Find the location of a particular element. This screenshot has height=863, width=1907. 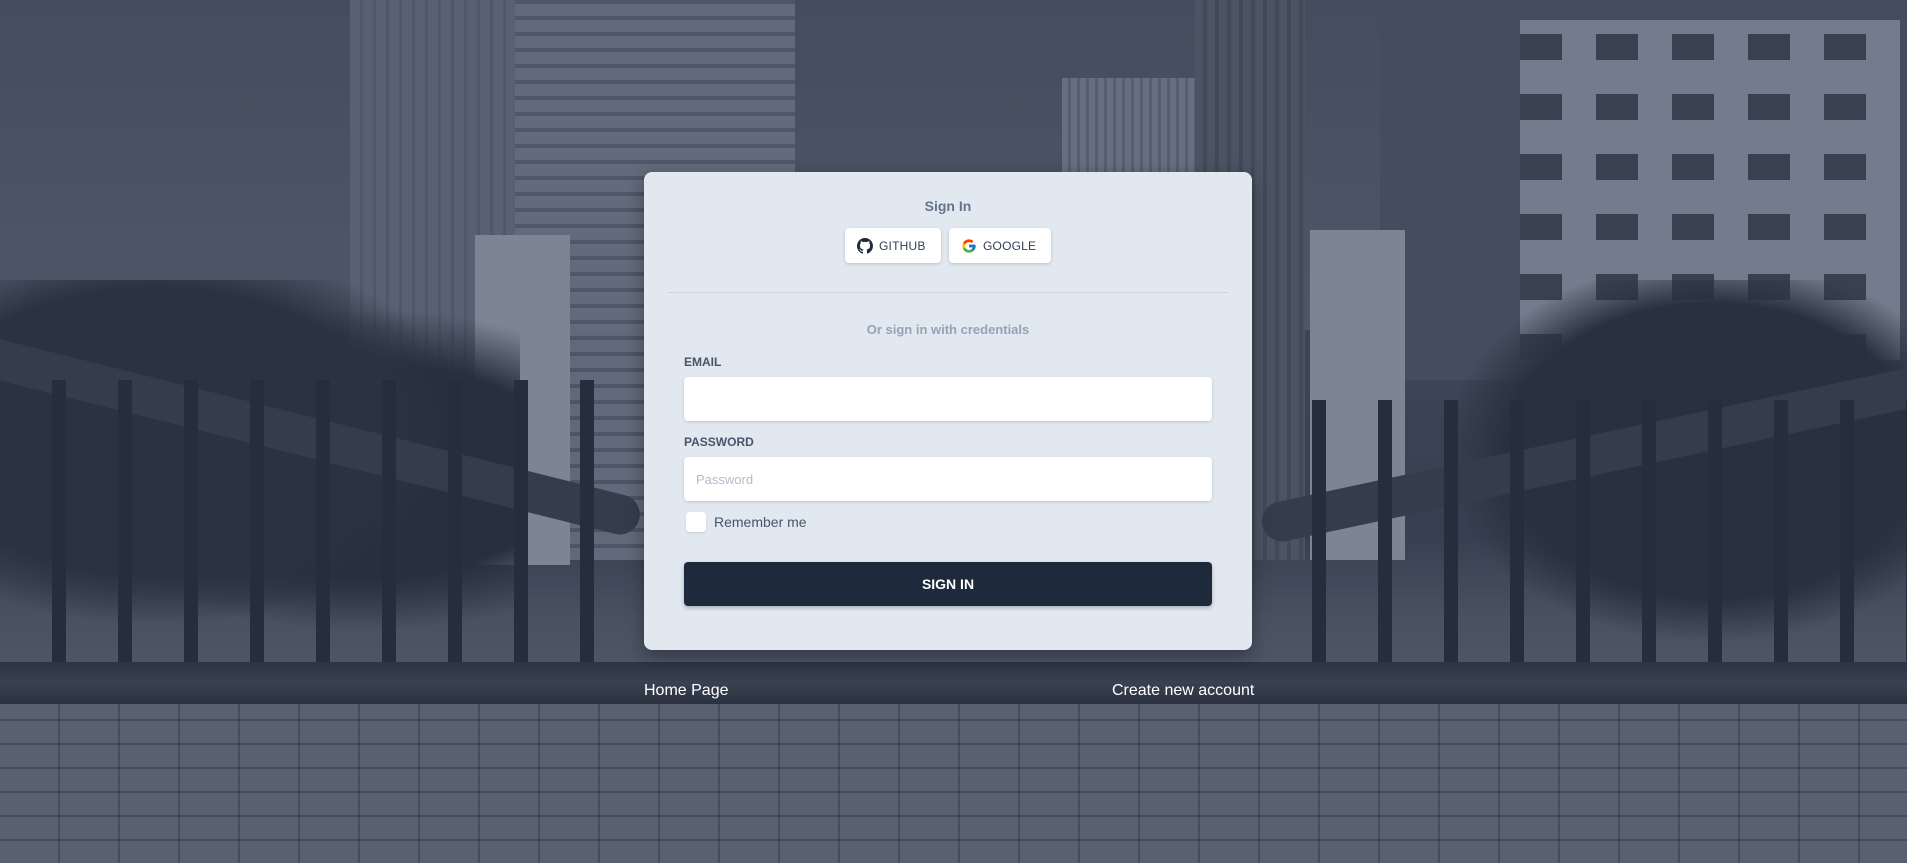

google-button-label: GOOGLE is located at coordinates (1010, 245).